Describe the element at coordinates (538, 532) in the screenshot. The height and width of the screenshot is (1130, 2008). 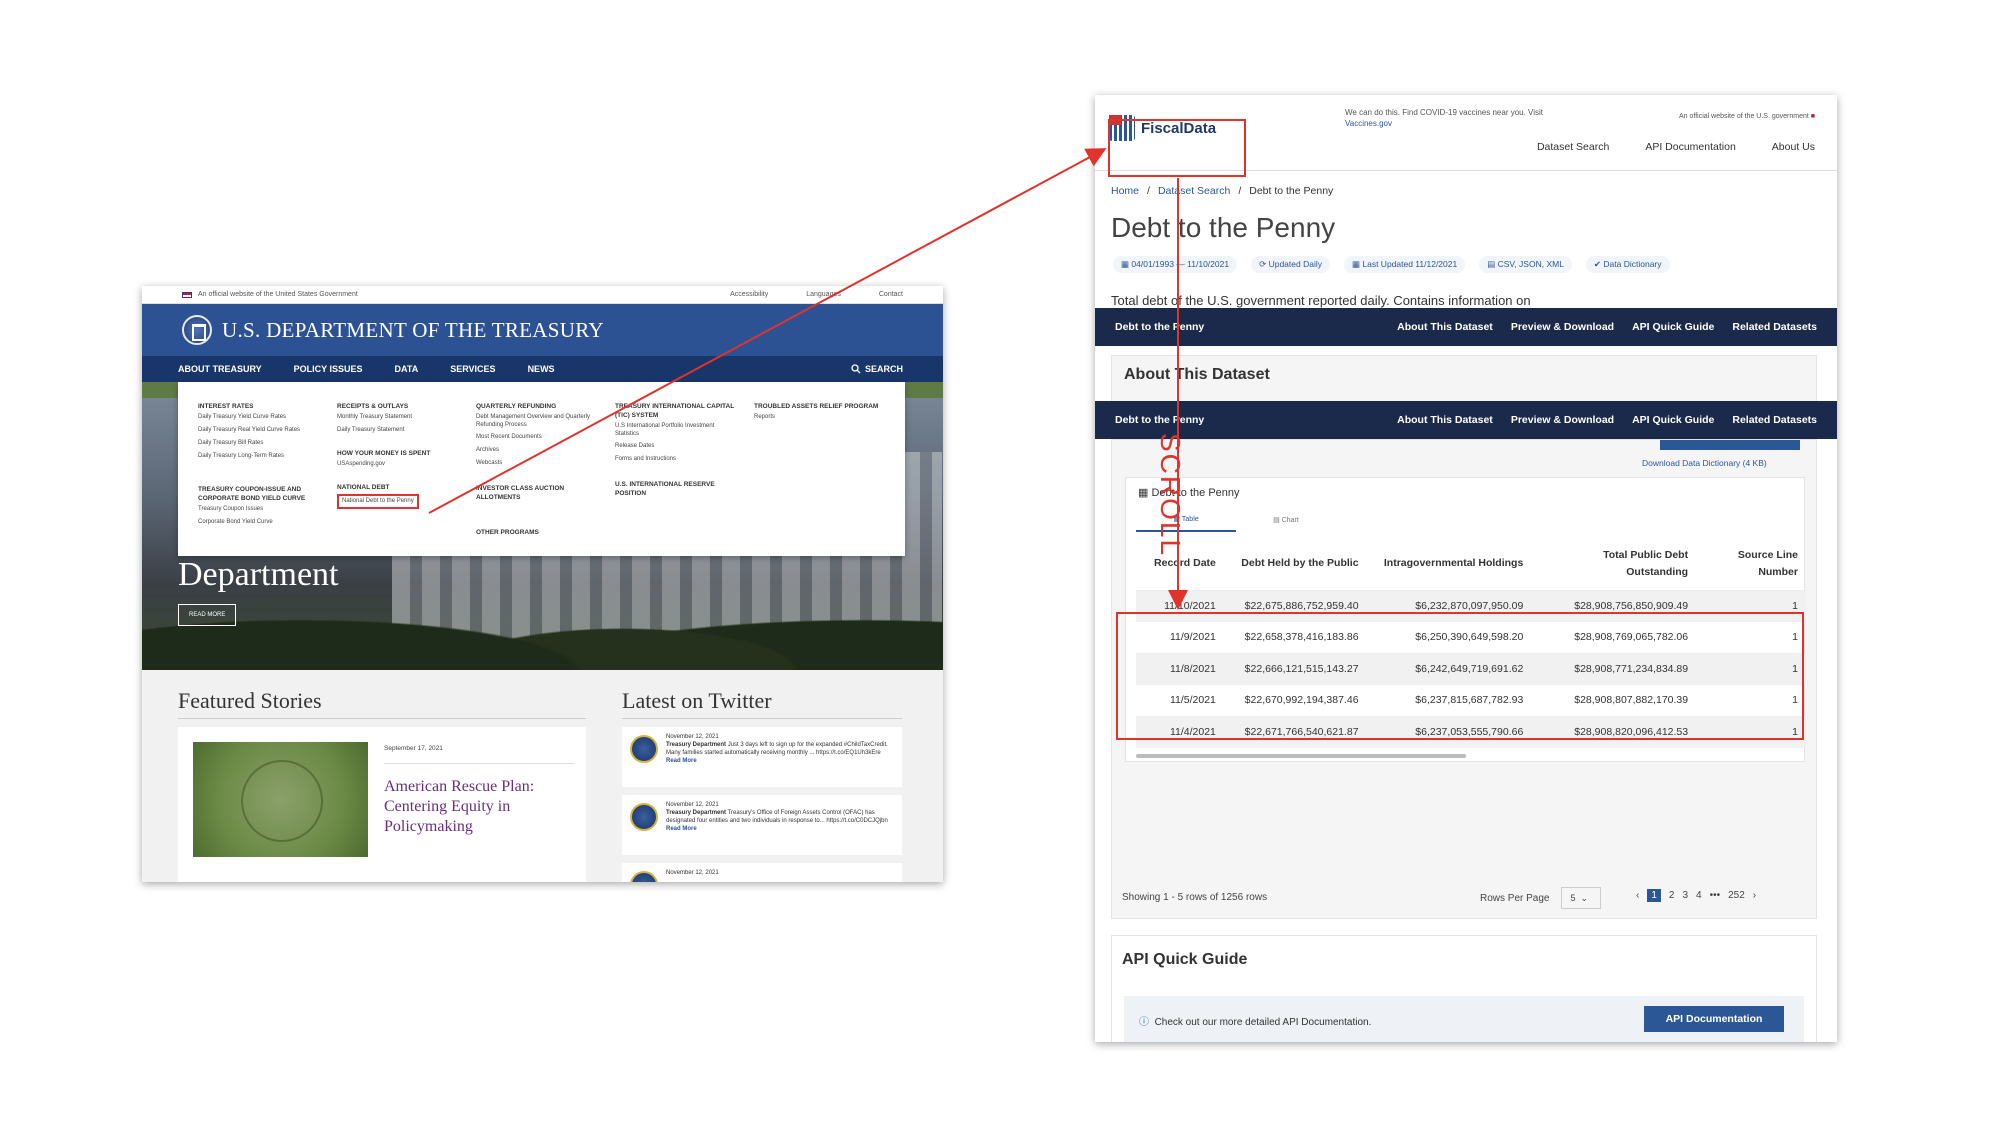
I see `menu-heading: OTHER PROGRAMS` at that location.